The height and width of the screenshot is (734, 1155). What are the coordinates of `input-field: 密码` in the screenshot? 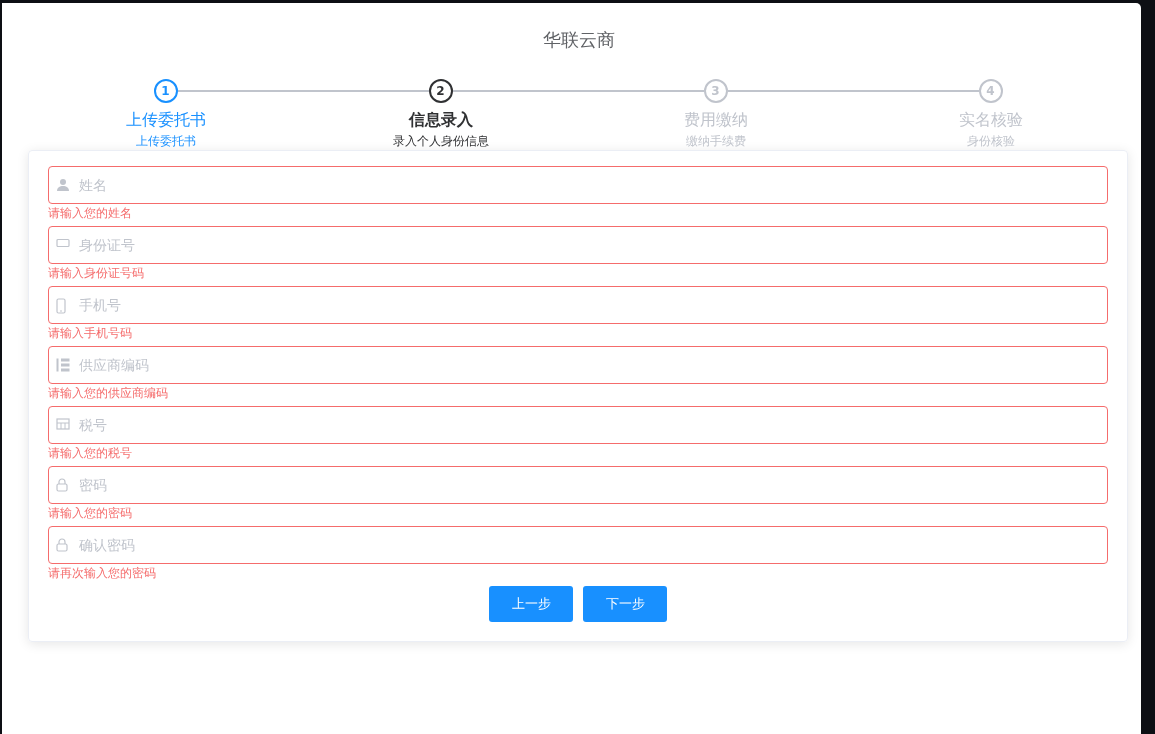 It's located at (578, 485).